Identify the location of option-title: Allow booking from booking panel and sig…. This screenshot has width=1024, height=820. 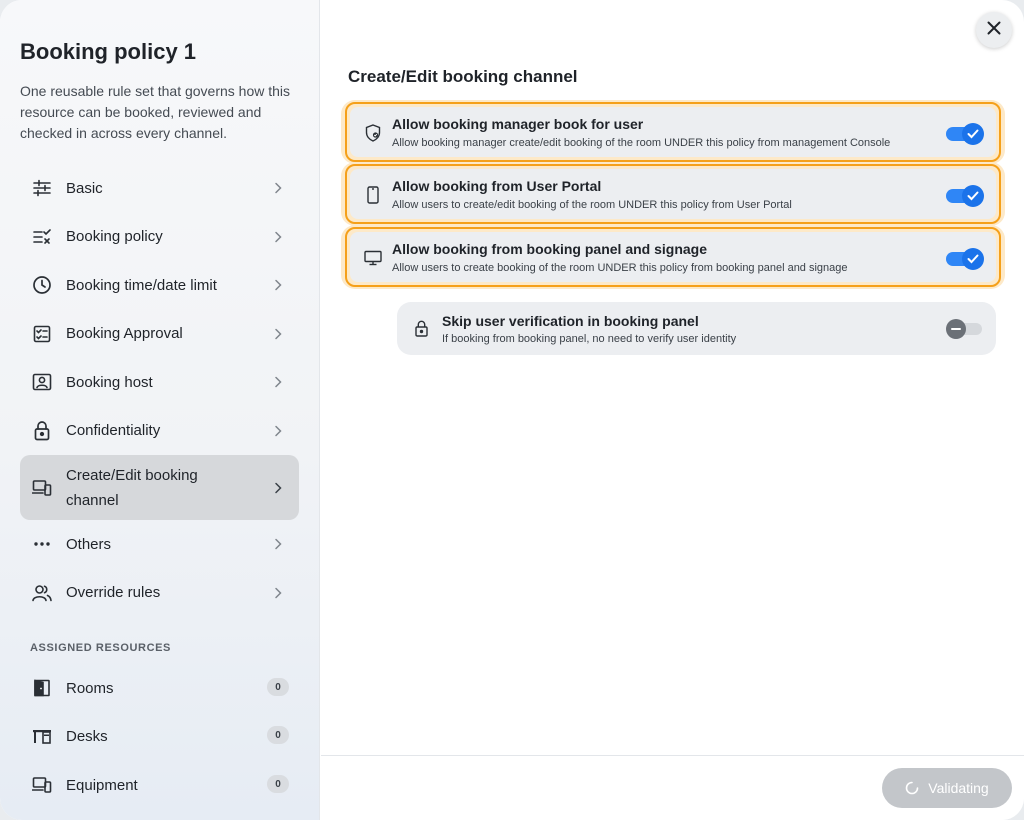
(550, 249).